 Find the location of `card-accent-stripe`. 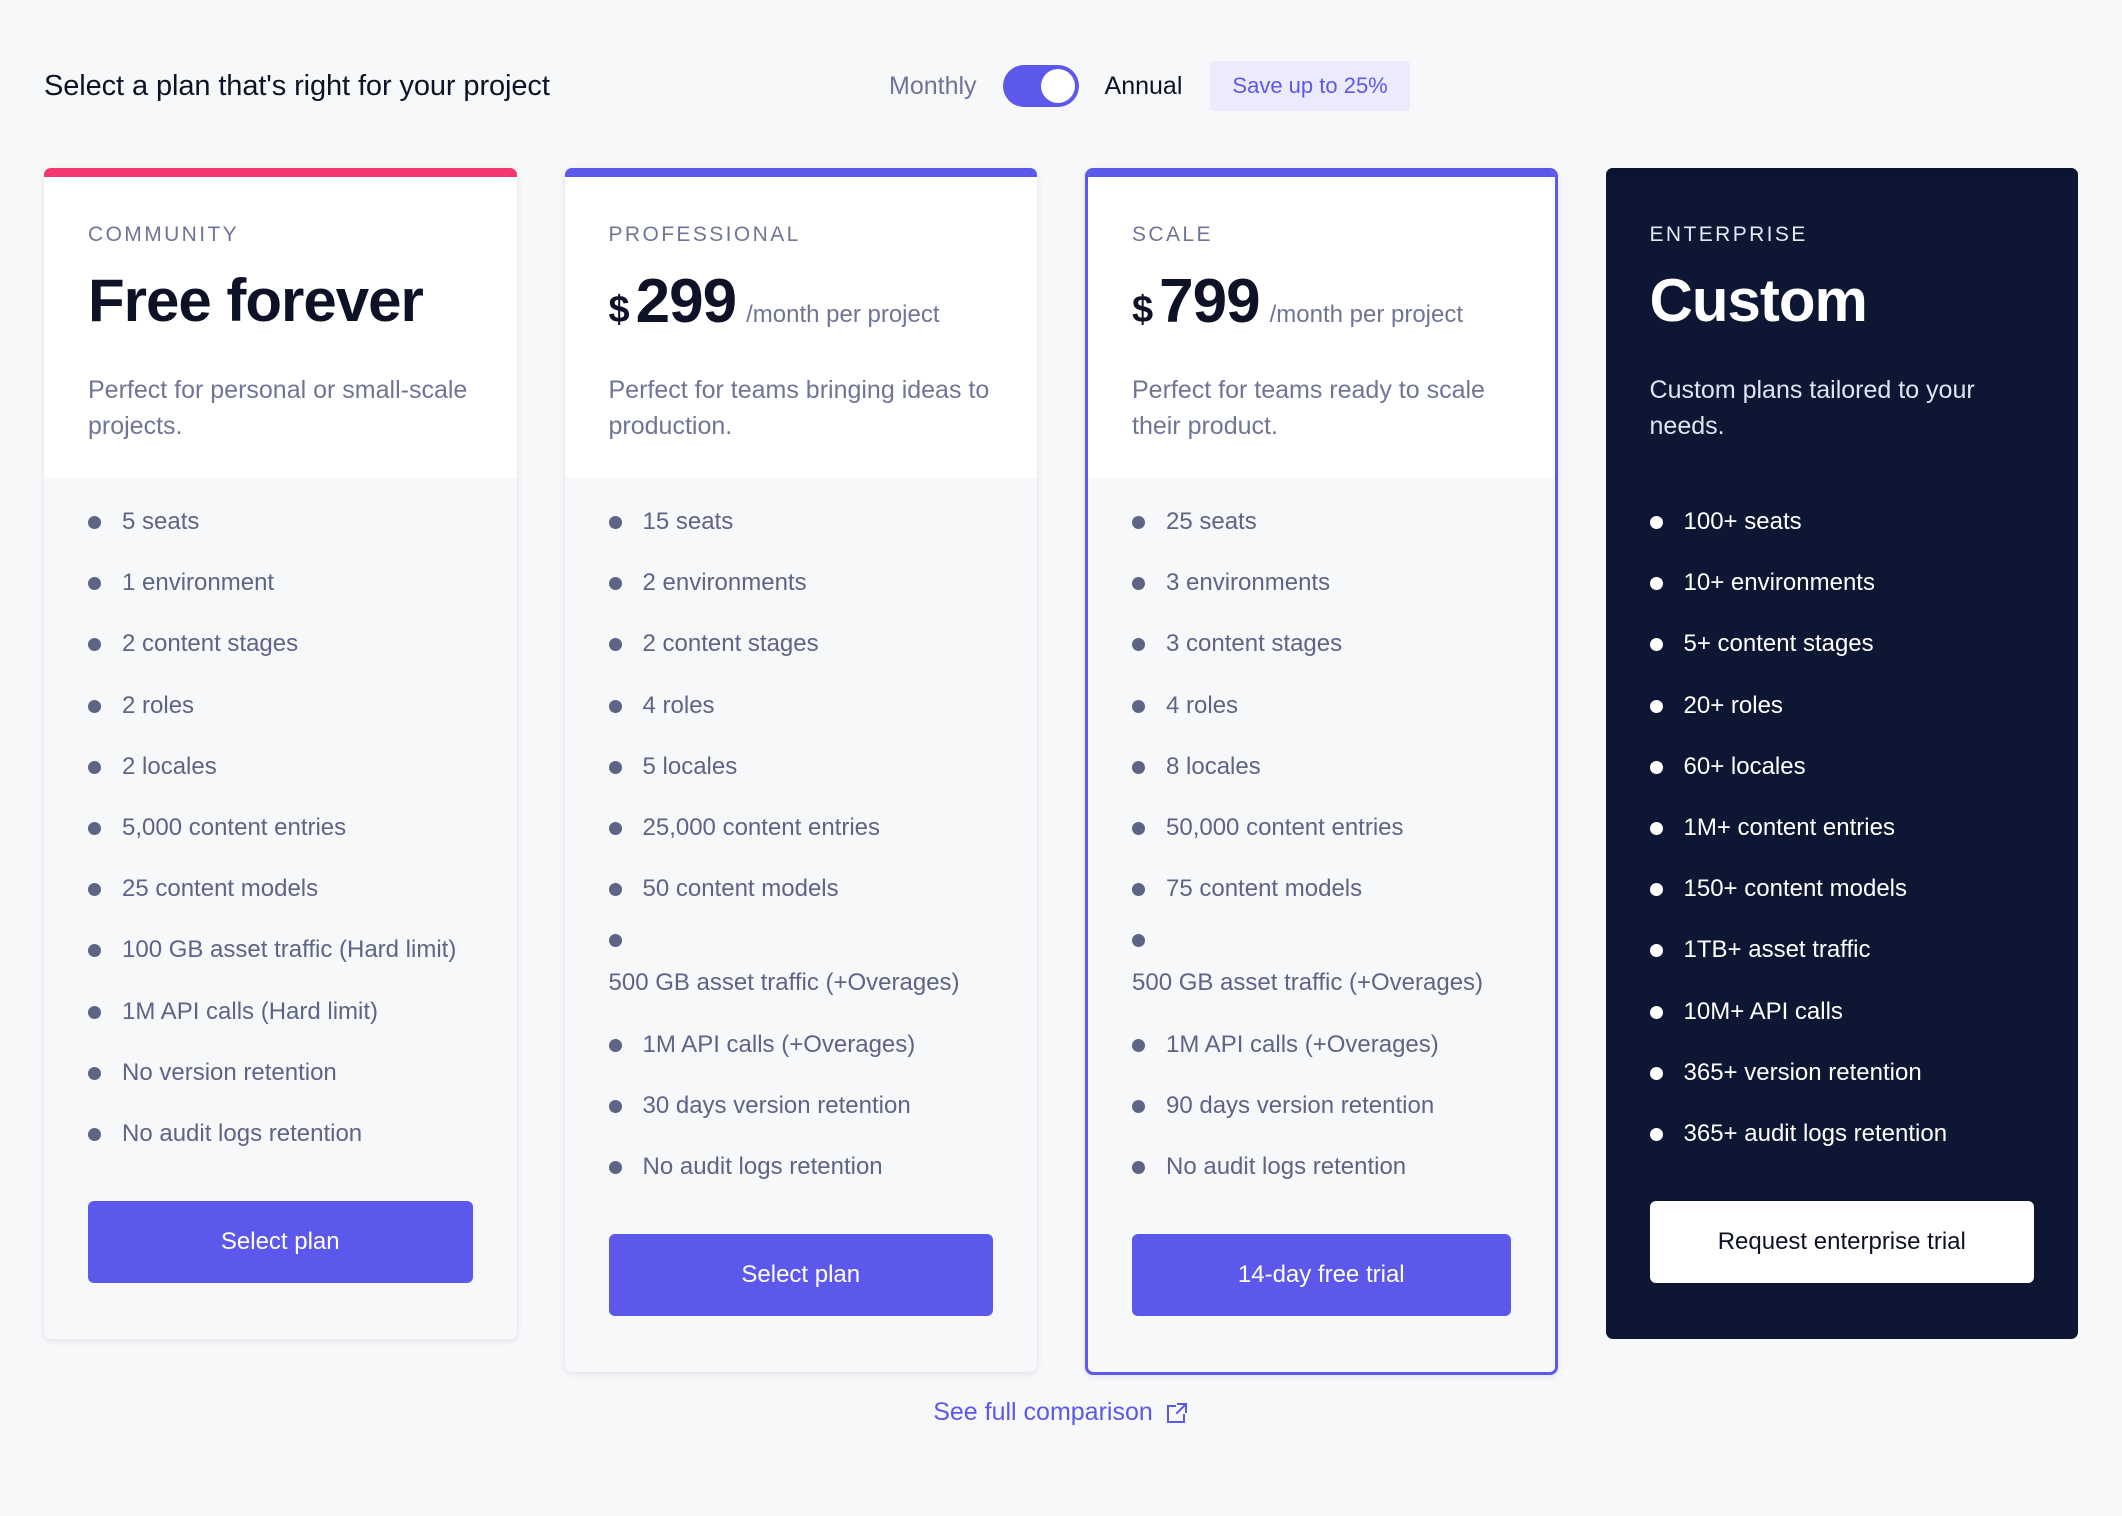

card-accent-stripe is located at coordinates (1842, 172).